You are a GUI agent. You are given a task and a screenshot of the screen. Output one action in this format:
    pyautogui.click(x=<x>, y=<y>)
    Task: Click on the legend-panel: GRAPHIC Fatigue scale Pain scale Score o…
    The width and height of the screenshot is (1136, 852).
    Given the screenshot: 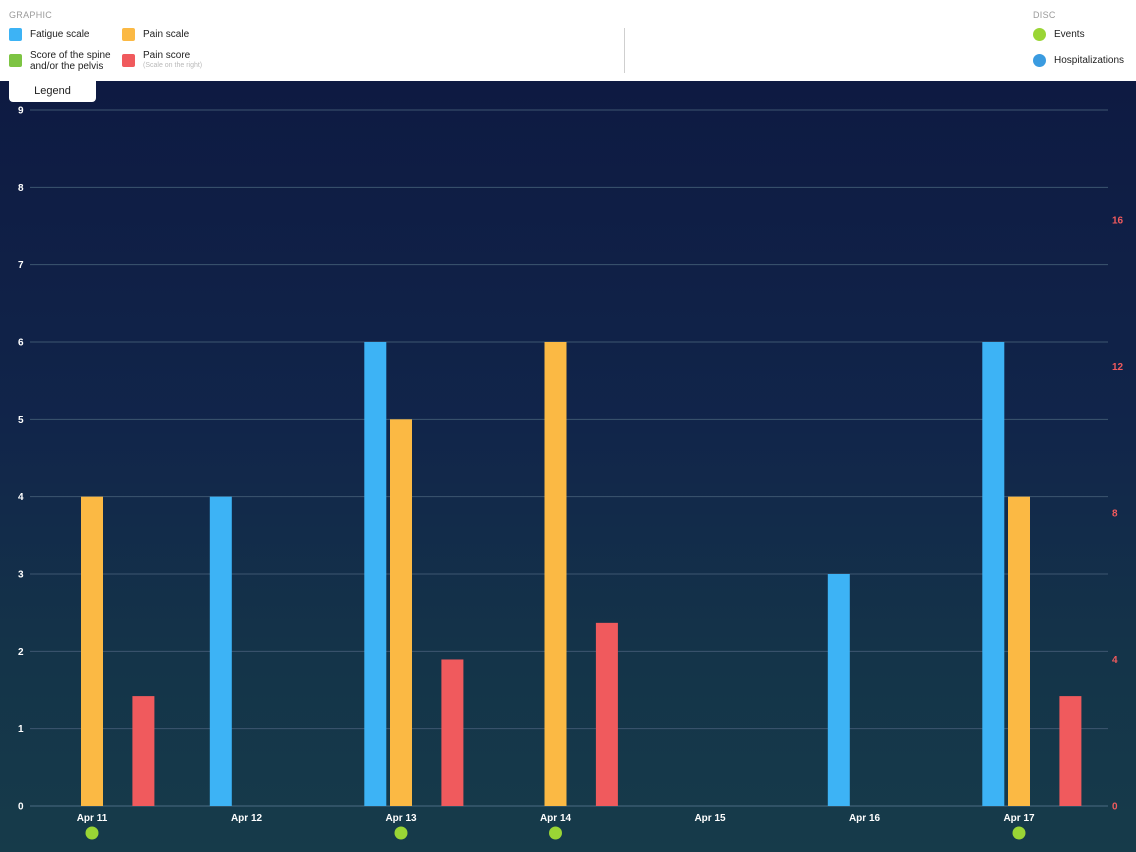 What is the action you would take?
    pyautogui.click(x=568, y=40)
    